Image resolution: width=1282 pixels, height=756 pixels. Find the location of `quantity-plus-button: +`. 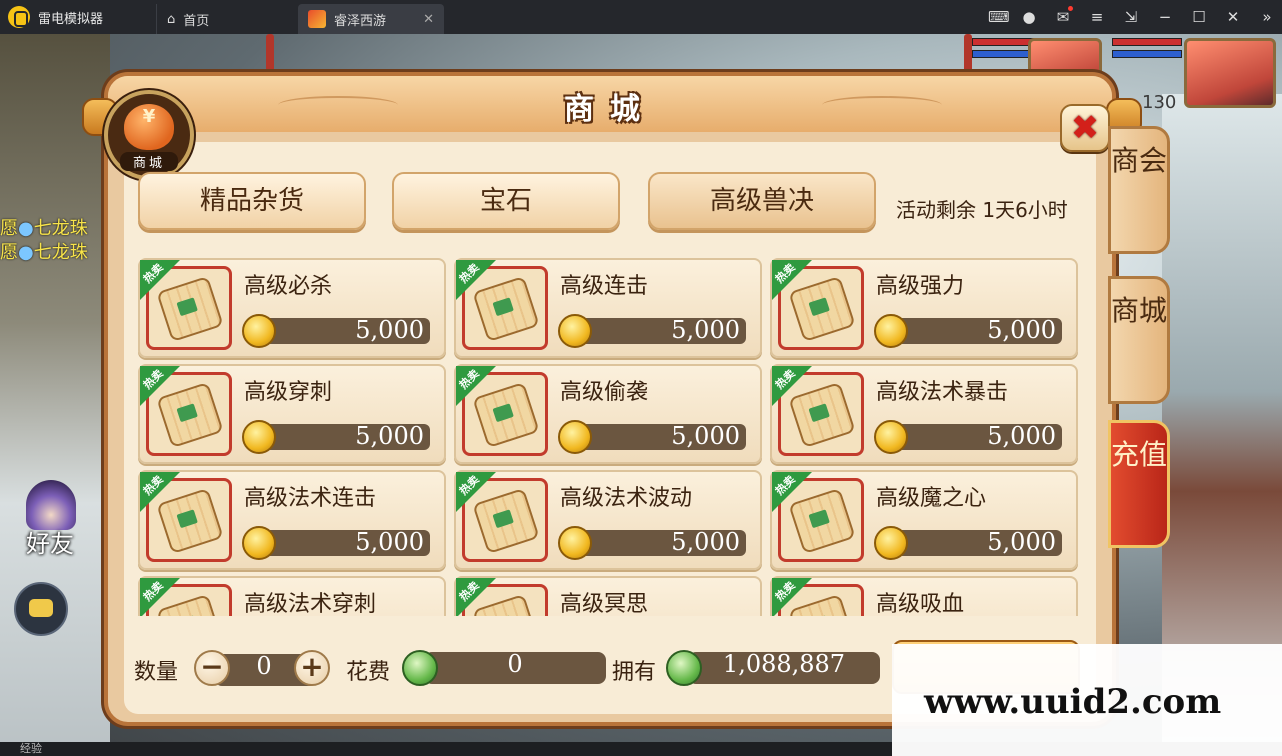

quantity-plus-button: + is located at coordinates (312, 668).